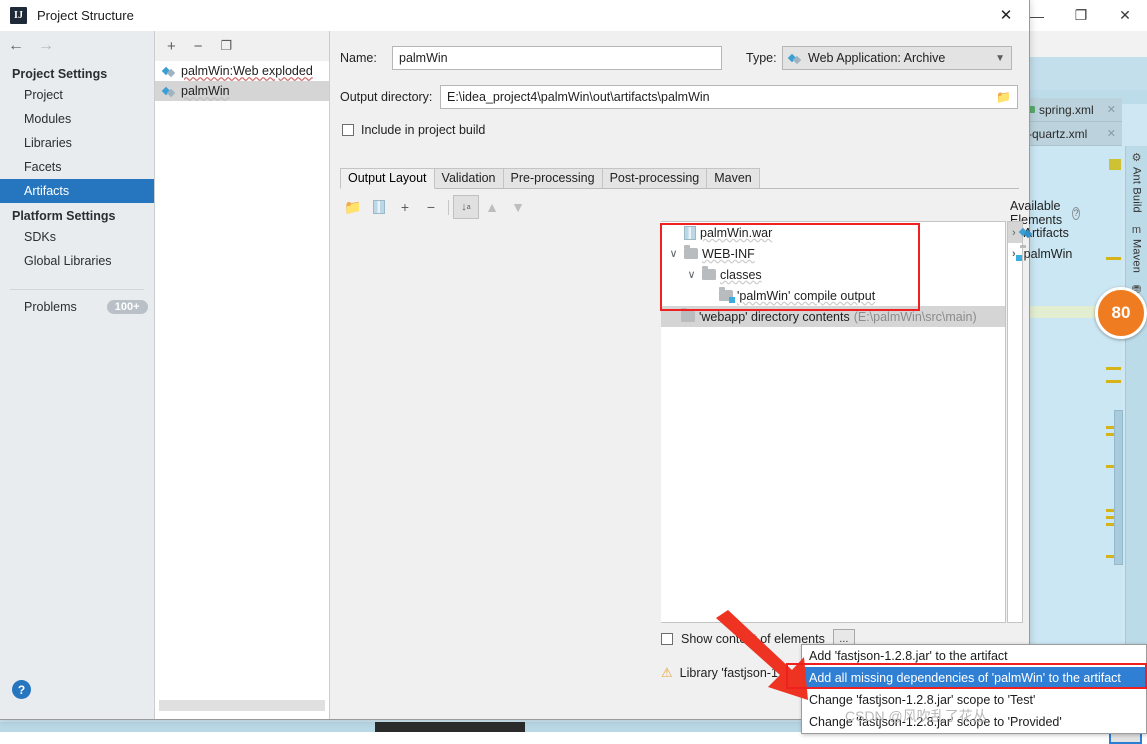  I want to click on sidebar-item-global-libraries: Global Libraries, so click(77, 261).